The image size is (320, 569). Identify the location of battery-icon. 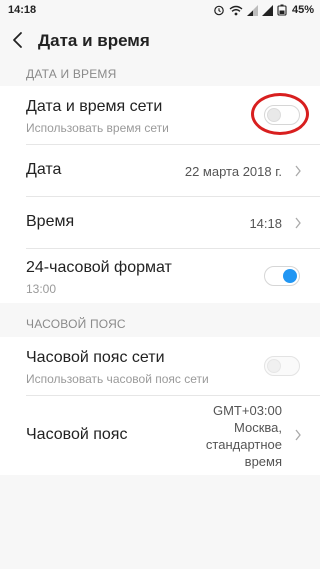
(282, 10).